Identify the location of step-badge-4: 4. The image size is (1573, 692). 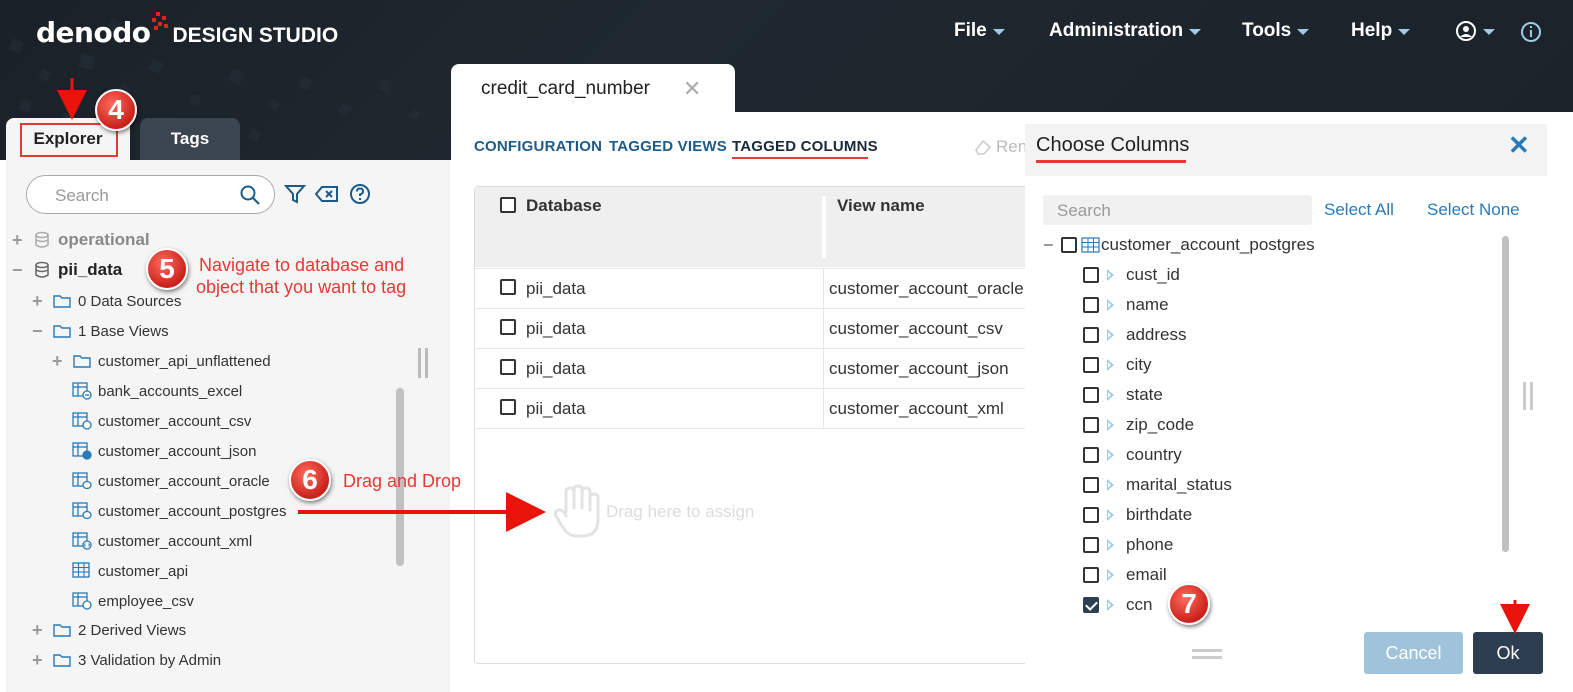
(116, 110).